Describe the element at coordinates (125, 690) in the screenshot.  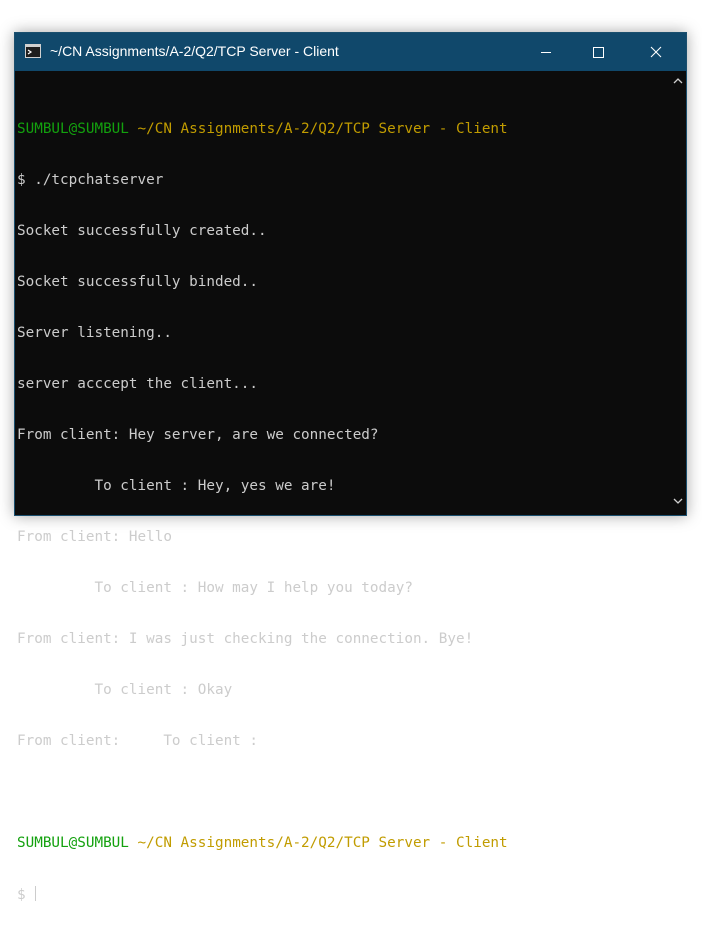
I see `output-line: To client : Okay` at that location.